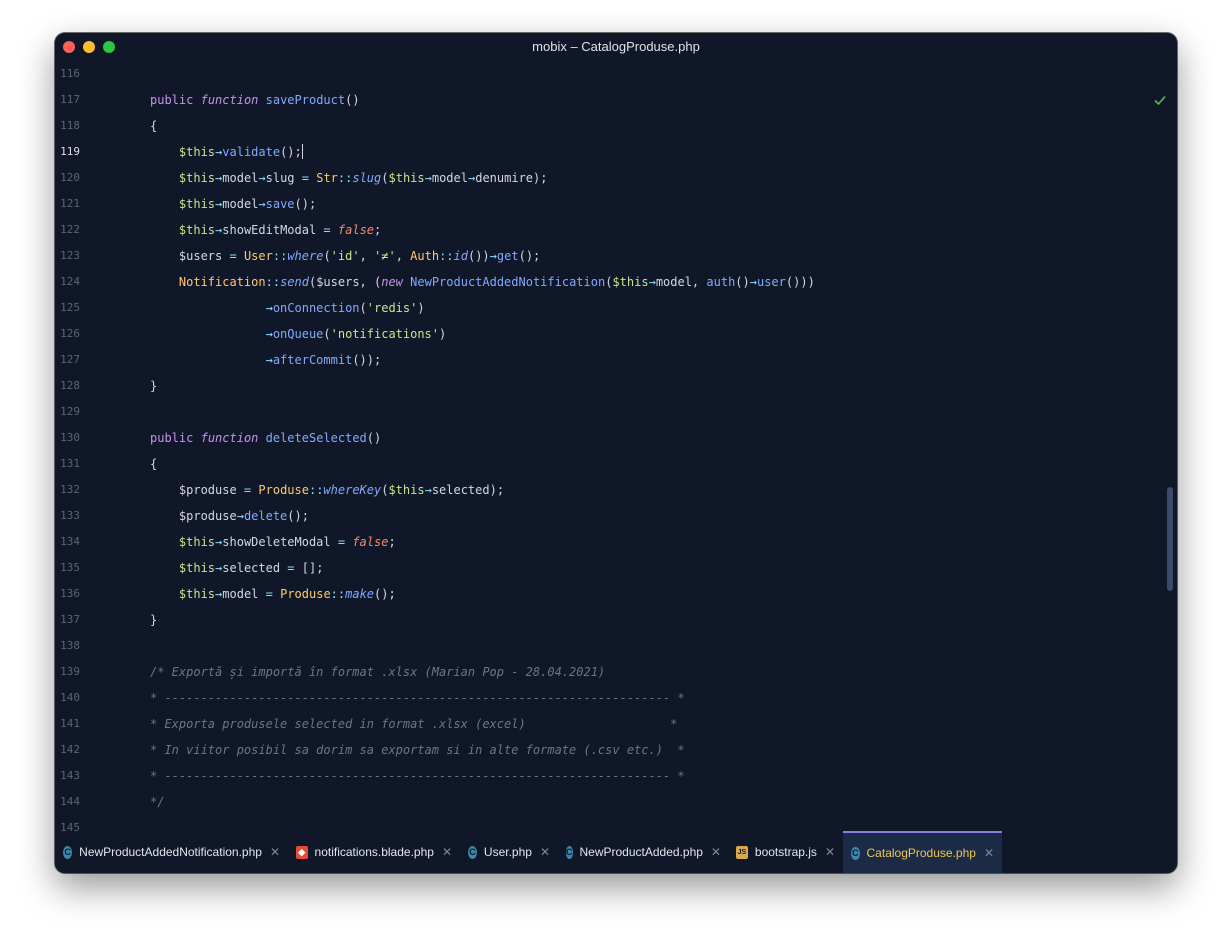  What do you see at coordinates (605, 412) in the screenshot?
I see `code-line: 129` at bounding box center [605, 412].